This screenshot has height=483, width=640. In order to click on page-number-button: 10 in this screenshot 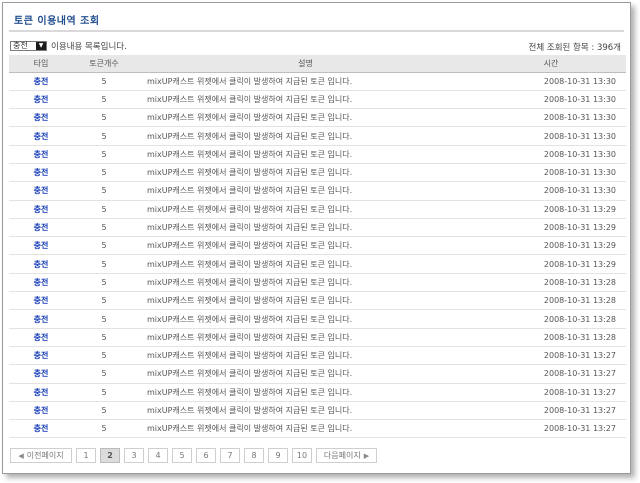, I will do `click(302, 455)`.